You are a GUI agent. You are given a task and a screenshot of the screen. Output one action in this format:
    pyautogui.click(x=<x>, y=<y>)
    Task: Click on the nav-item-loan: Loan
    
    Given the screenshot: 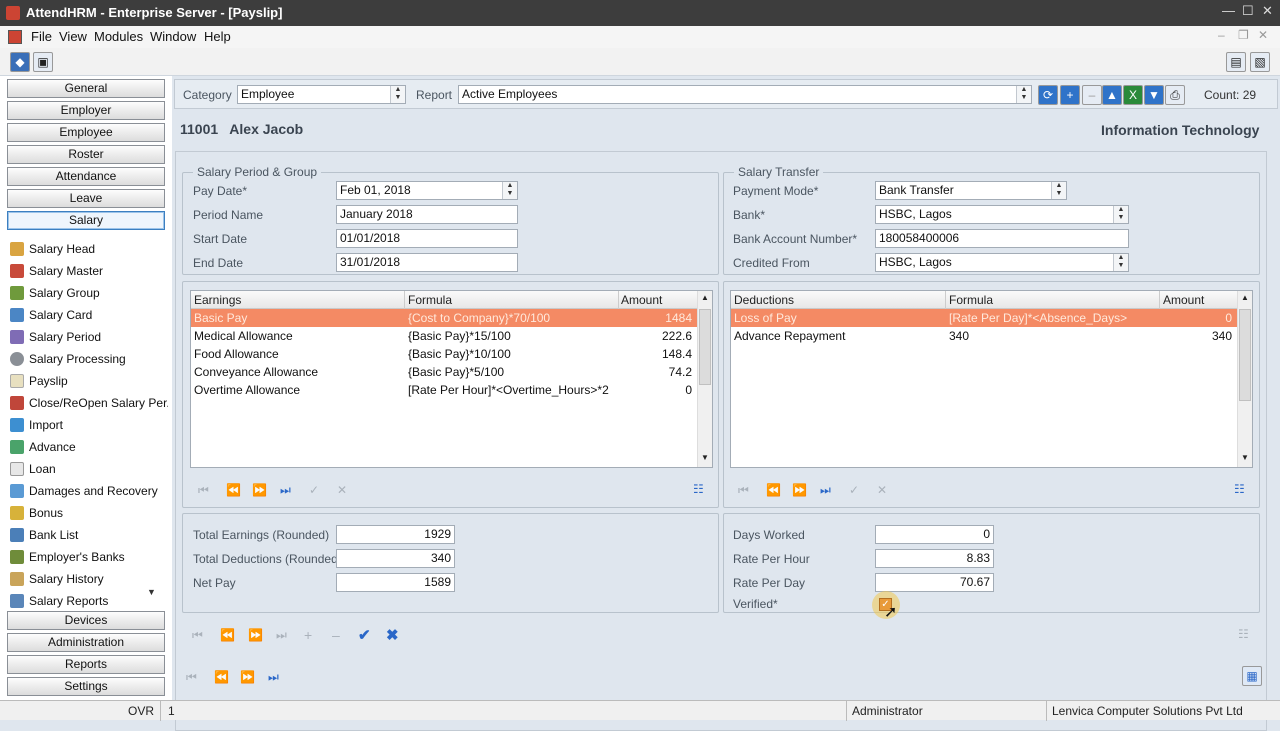 What is the action you would take?
    pyautogui.click(x=89, y=472)
    